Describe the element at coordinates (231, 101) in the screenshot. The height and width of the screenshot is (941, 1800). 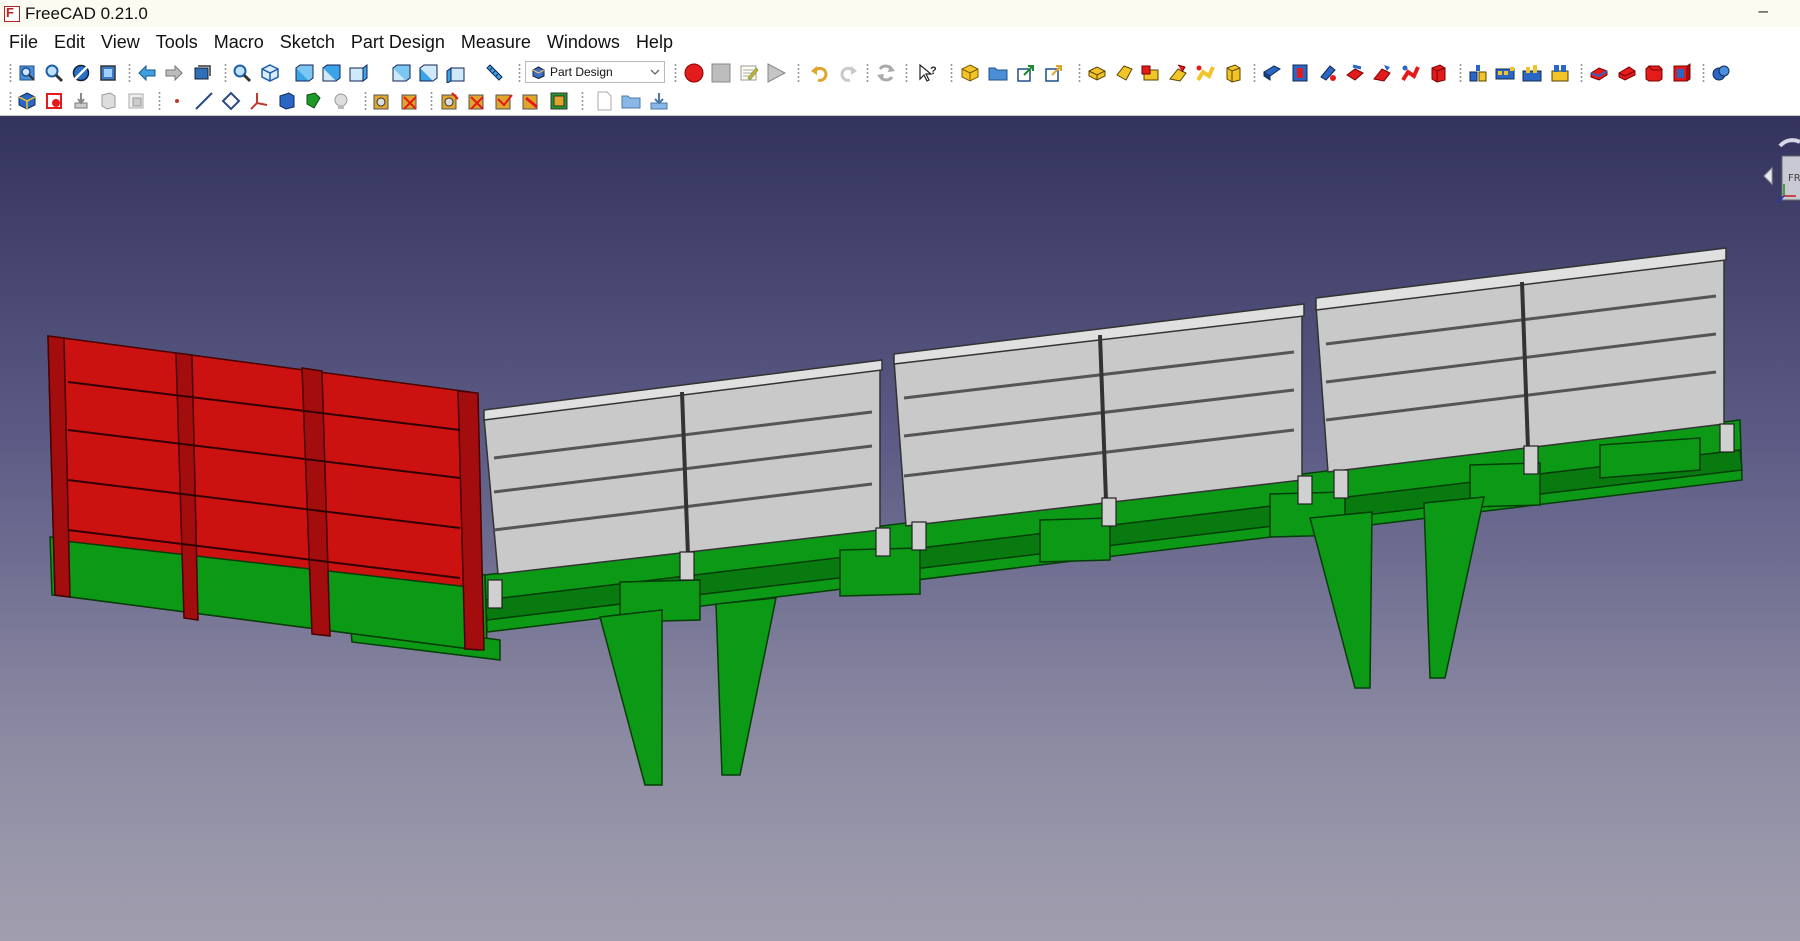
I see `datum-plane-icon` at that location.